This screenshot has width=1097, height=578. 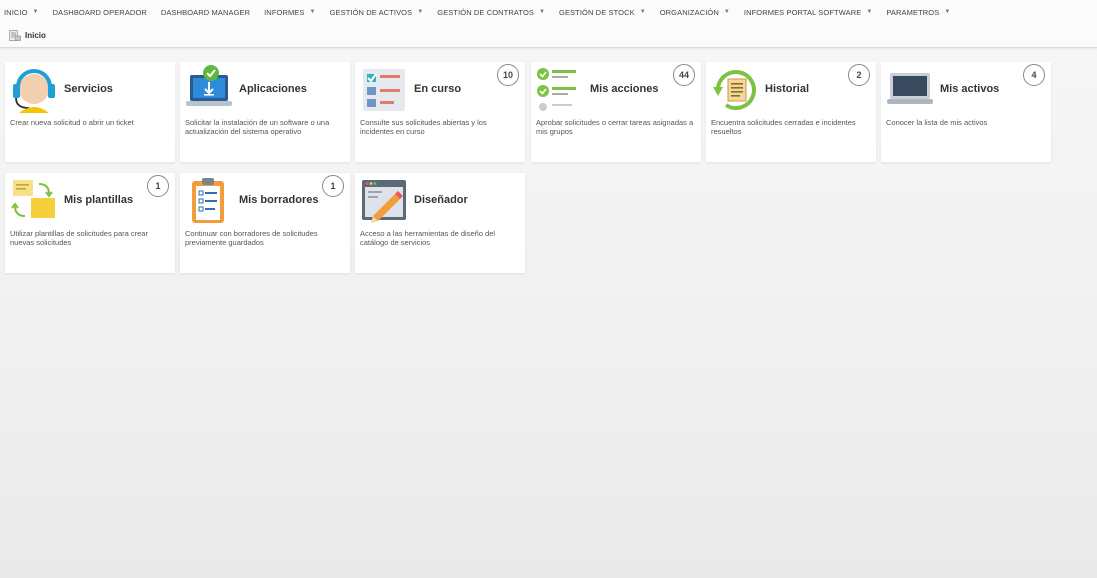 I want to click on tile-title: Mis acciones, so click(x=624, y=89).